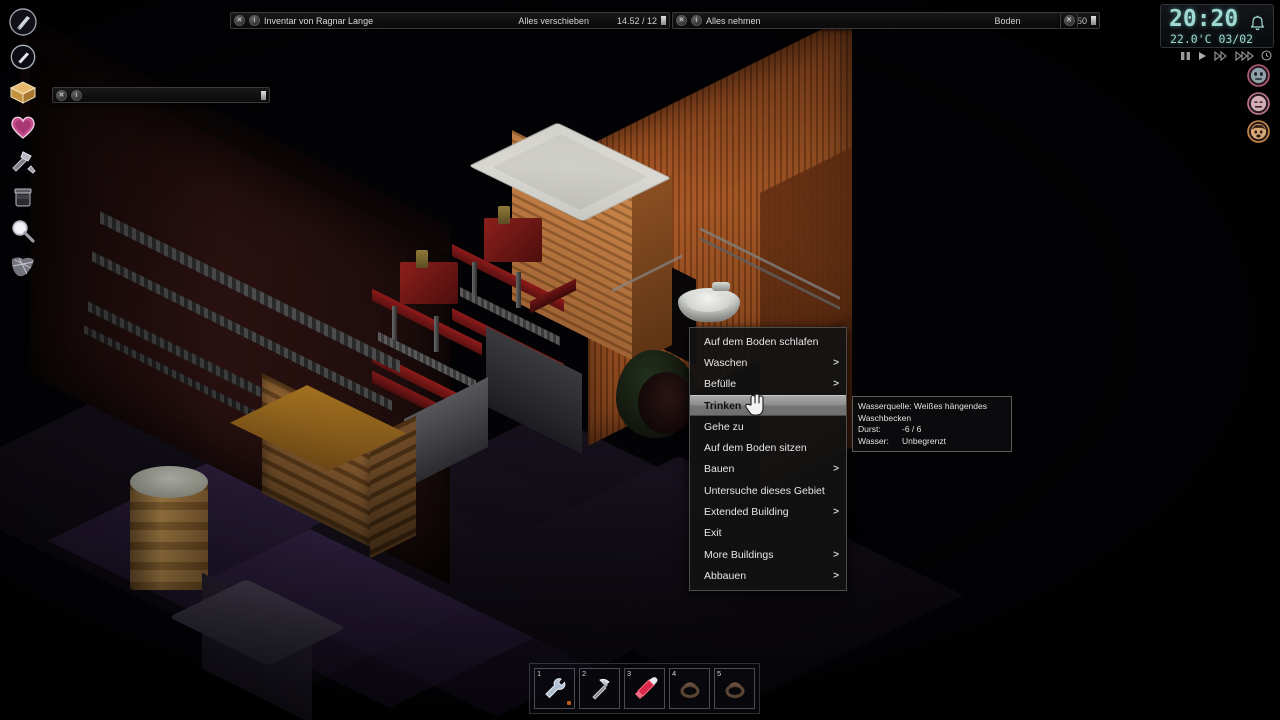 This screenshot has width=1280, height=720. Describe the element at coordinates (755, 448) in the screenshot. I see `context-menu-item-label: Auf dem Boden sitzen` at that location.